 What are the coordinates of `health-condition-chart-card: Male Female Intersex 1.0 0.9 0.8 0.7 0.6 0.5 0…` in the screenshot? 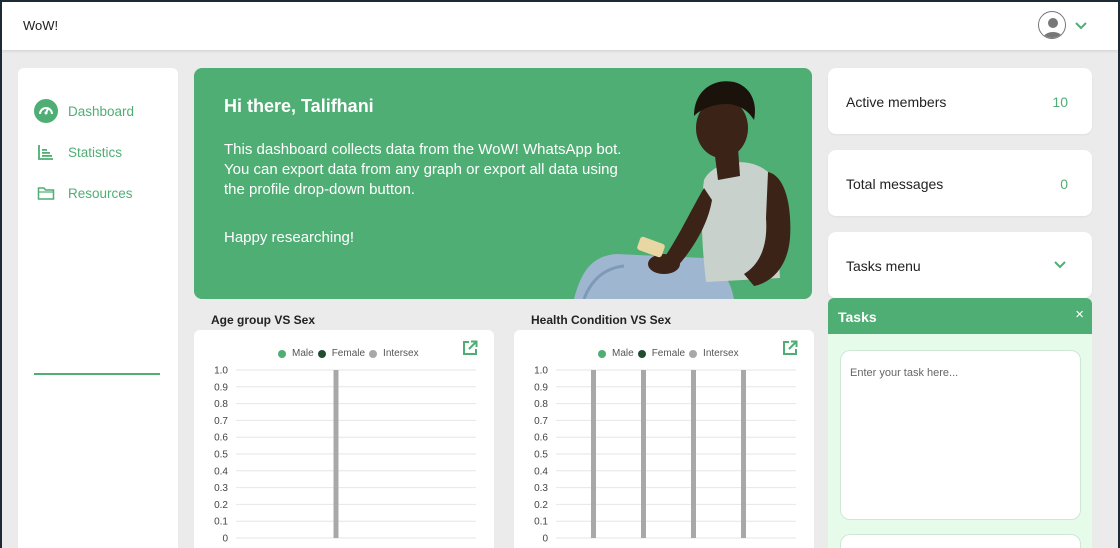 It's located at (664, 439).